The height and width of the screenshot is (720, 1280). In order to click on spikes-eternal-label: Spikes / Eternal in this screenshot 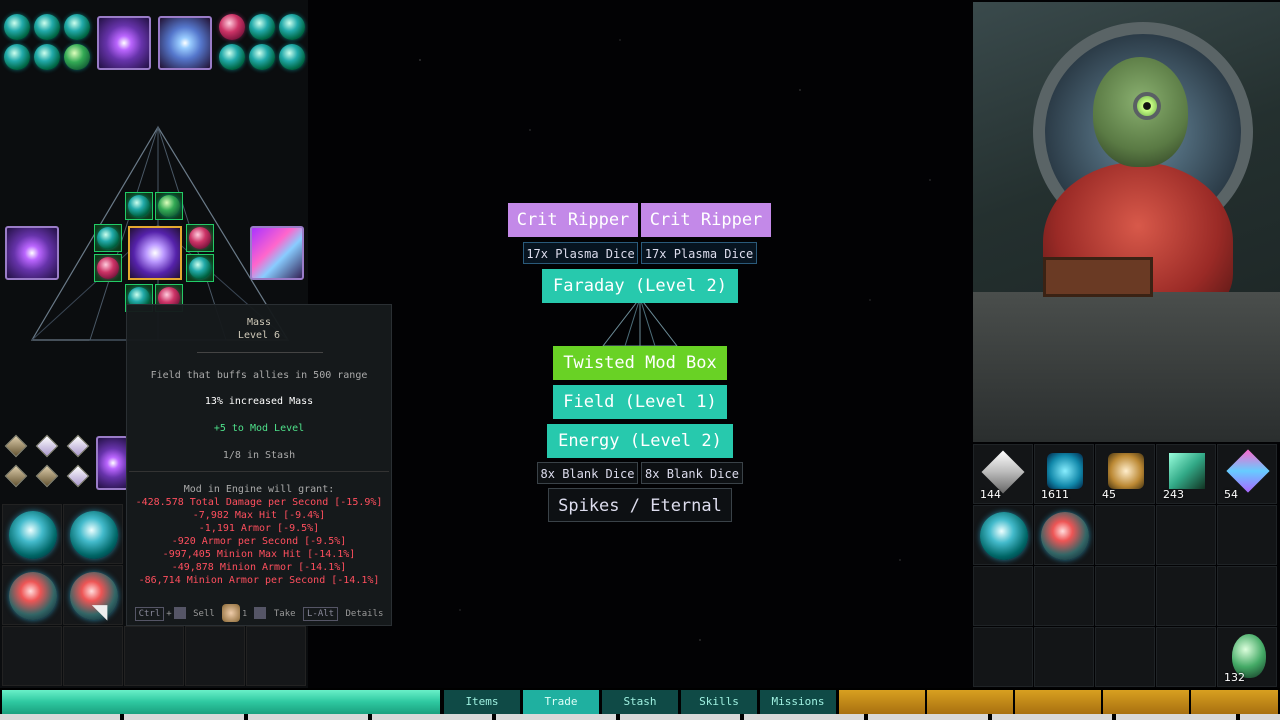, I will do `click(640, 505)`.